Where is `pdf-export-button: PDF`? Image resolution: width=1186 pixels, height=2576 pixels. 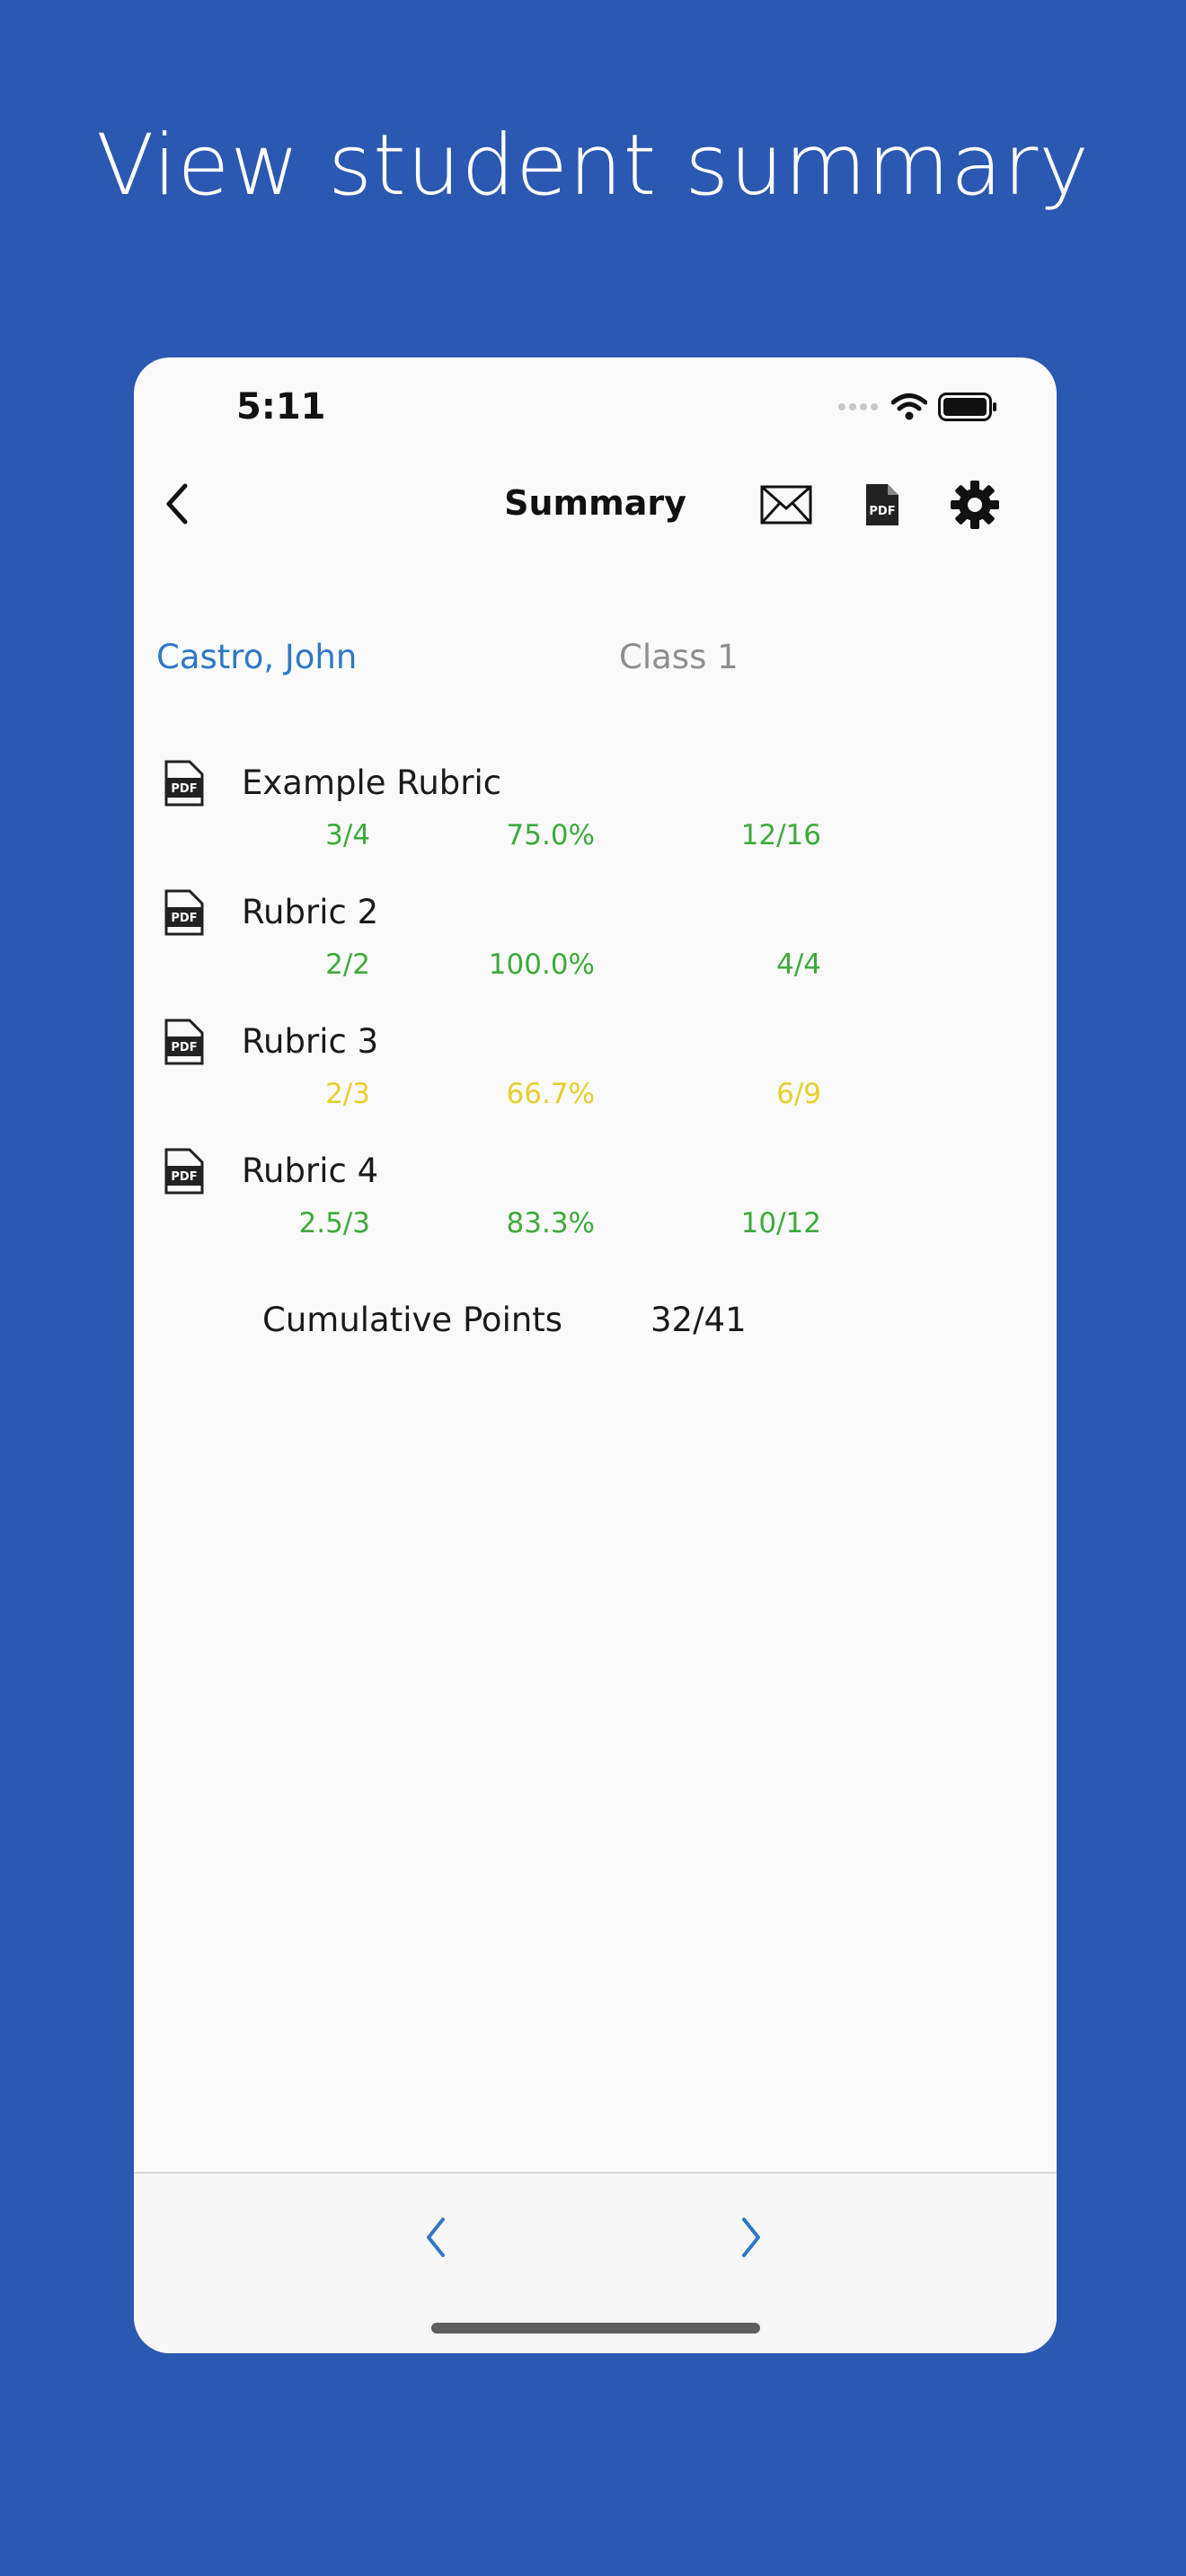
pdf-export-button: PDF is located at coordinates (881, 505).